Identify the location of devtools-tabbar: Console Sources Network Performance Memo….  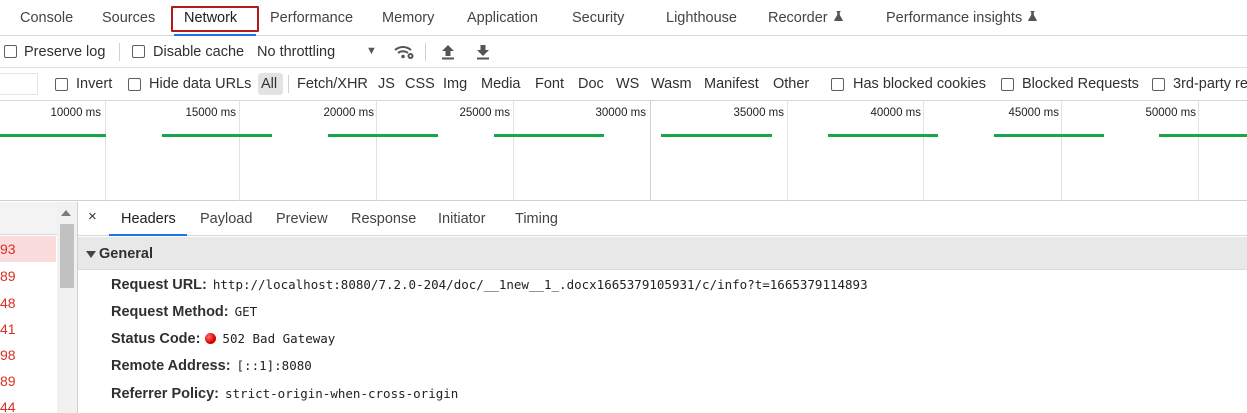
(623, 18).